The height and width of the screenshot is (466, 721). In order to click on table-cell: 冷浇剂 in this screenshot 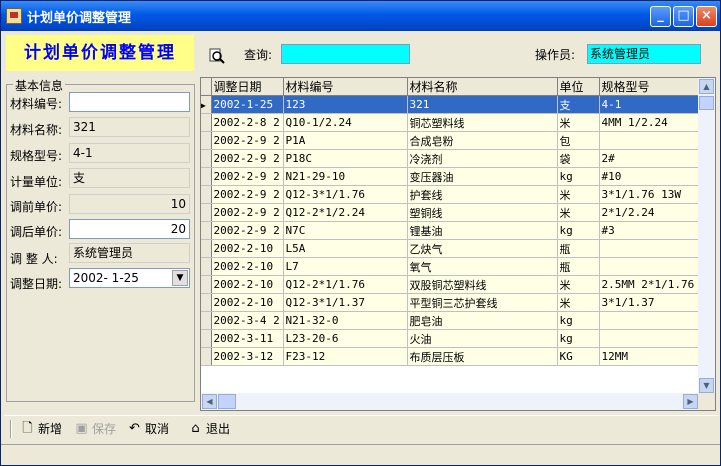, I will do `click(482, 158)`.